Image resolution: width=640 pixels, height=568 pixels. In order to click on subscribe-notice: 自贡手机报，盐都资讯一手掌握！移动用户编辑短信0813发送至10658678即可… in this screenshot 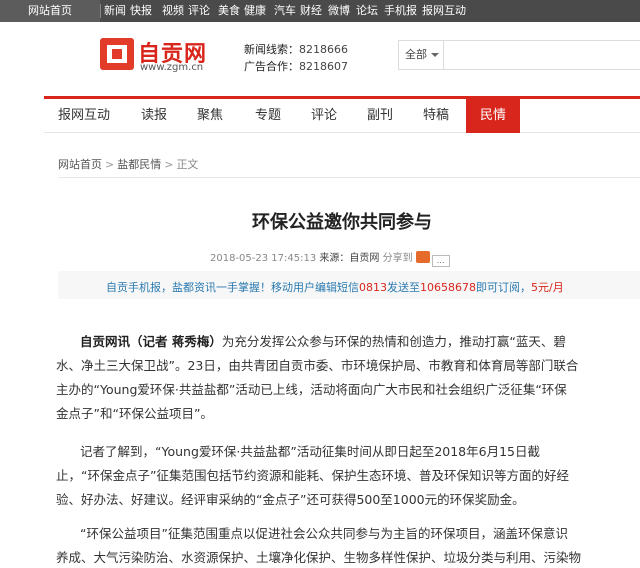, I will do `click(349, 285)`.